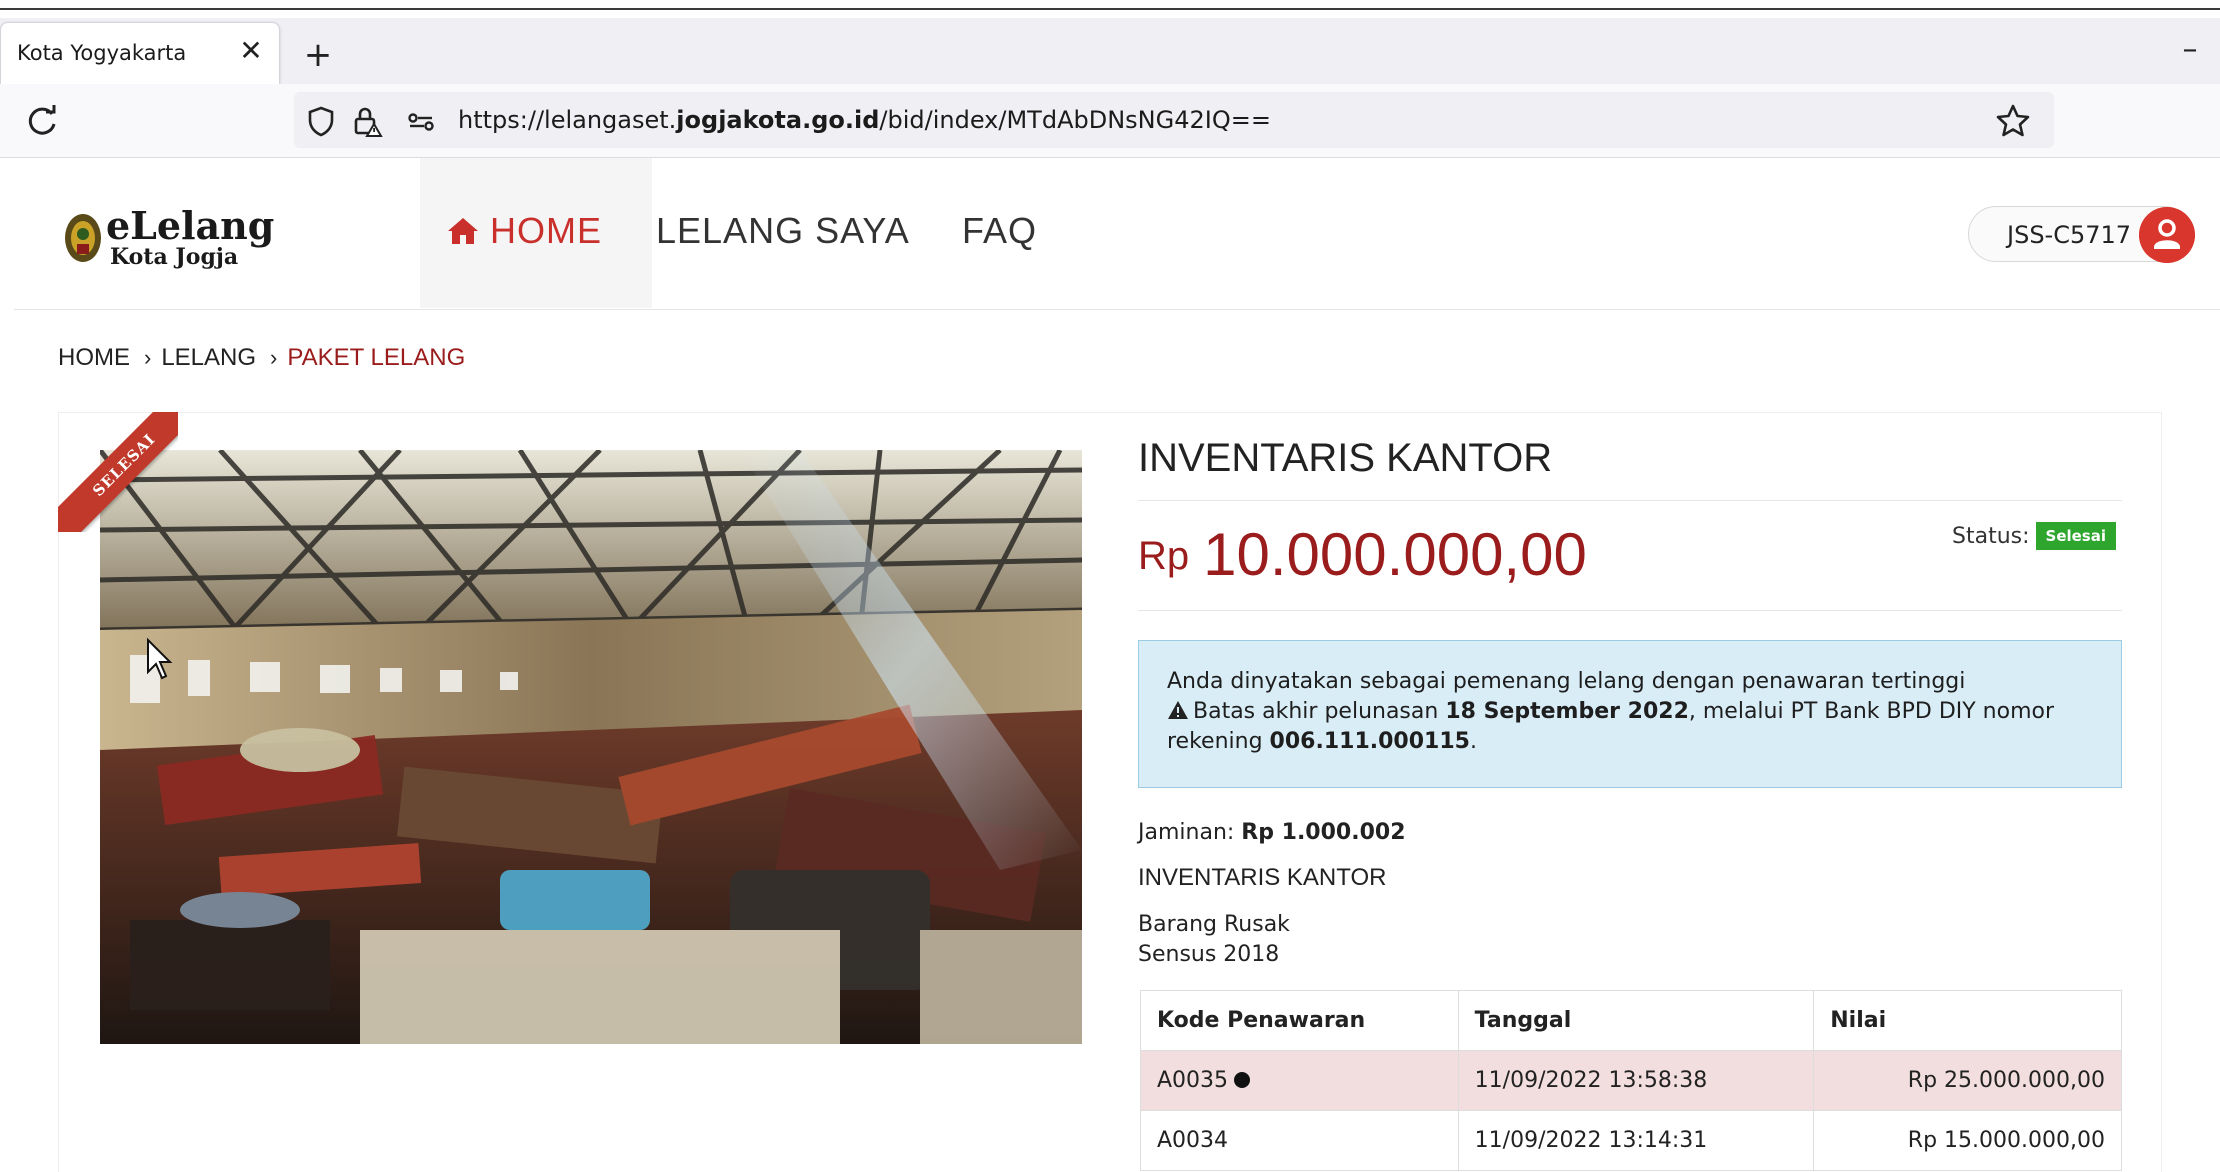  I want to click on url-domain: jogjakota.go.id, so click(778, 120).